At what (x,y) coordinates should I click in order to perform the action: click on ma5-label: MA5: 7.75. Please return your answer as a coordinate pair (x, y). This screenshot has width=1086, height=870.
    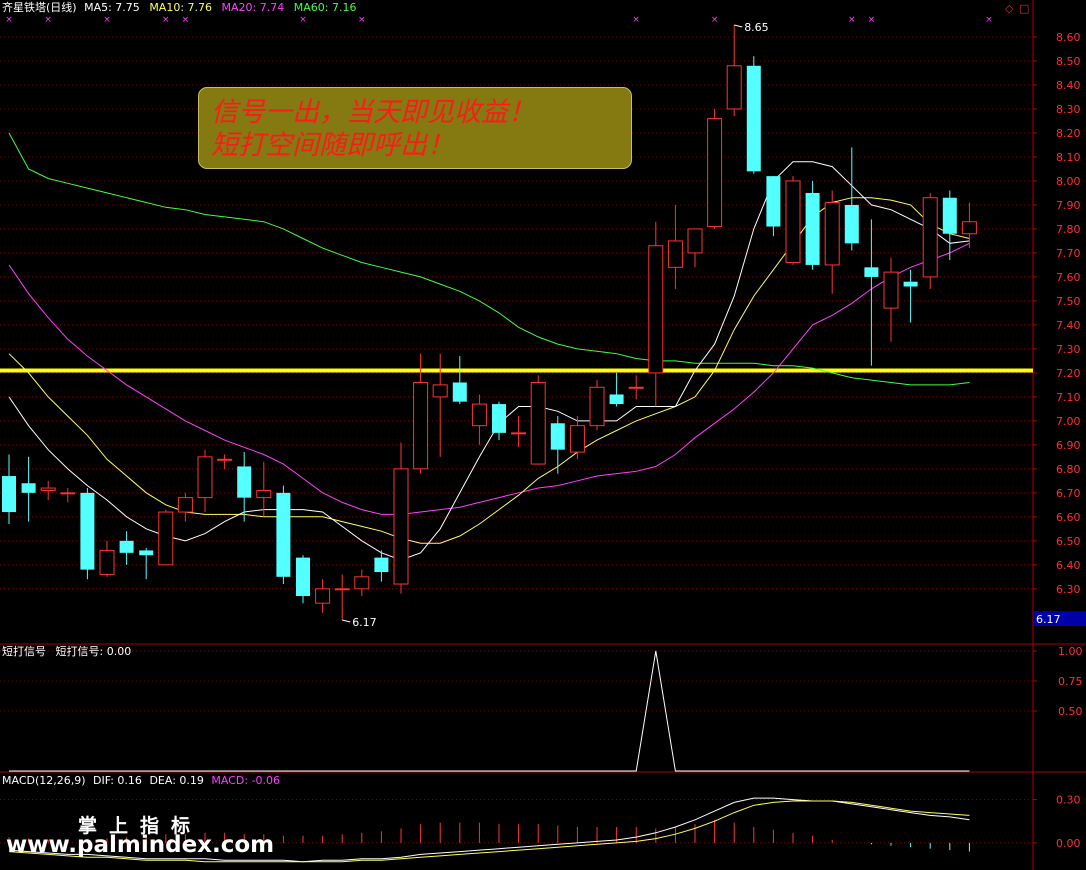
    Looking at the image, I should click on (112, 7).